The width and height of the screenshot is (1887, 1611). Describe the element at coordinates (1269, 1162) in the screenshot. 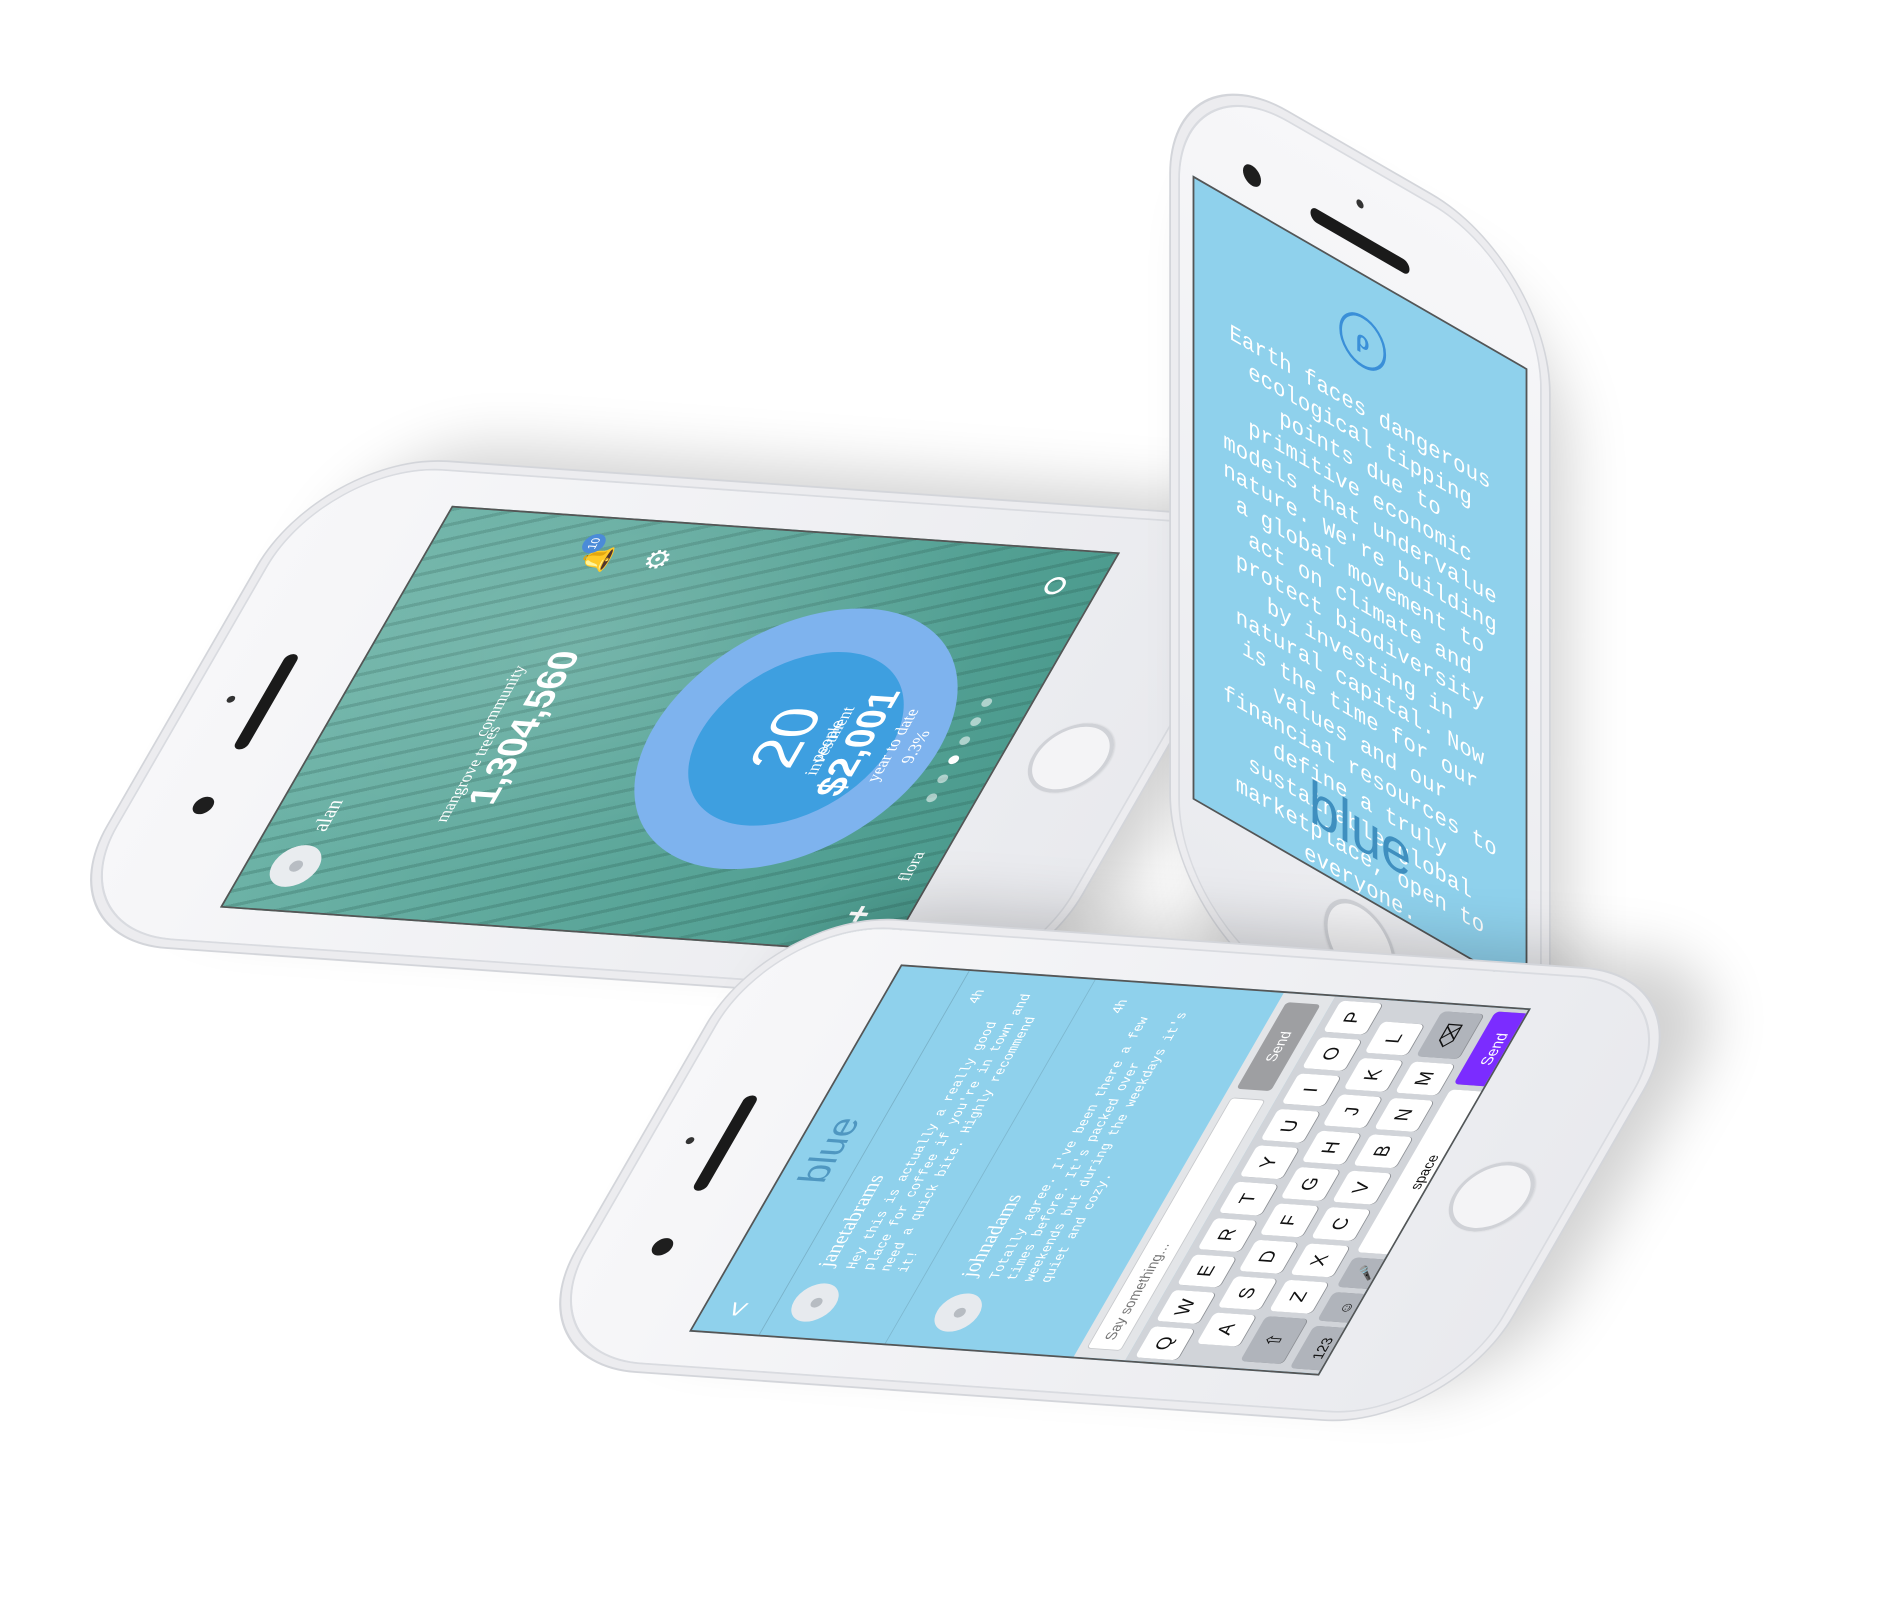

I see `key-y: Y` at that location.